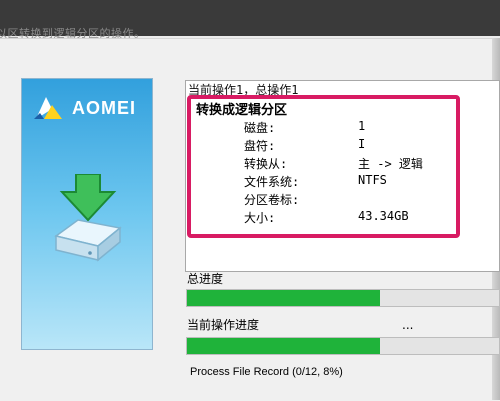 Image resolution: width=500 pixels, height=401 pixels. What do you see at coordinates (284, 298) in the screenshot?
I see `total-progress-fill` at bounding box center [284, 298].